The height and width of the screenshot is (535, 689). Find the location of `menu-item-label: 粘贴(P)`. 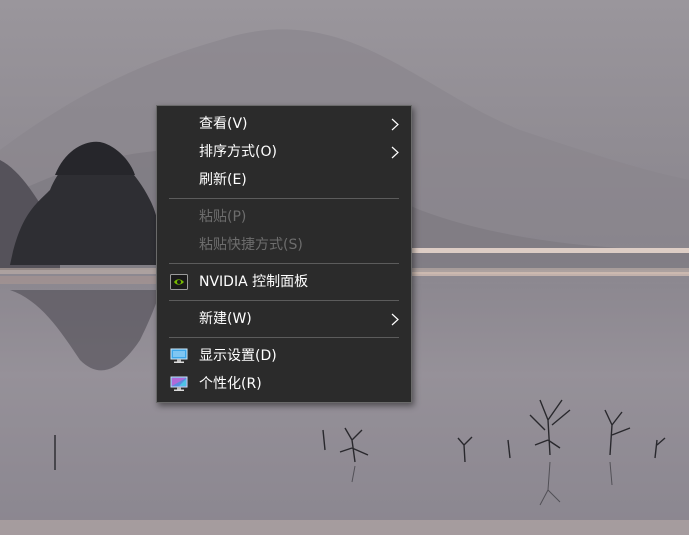

menu-item-label: 粘贴(P) is located at coordinates (223, 217).